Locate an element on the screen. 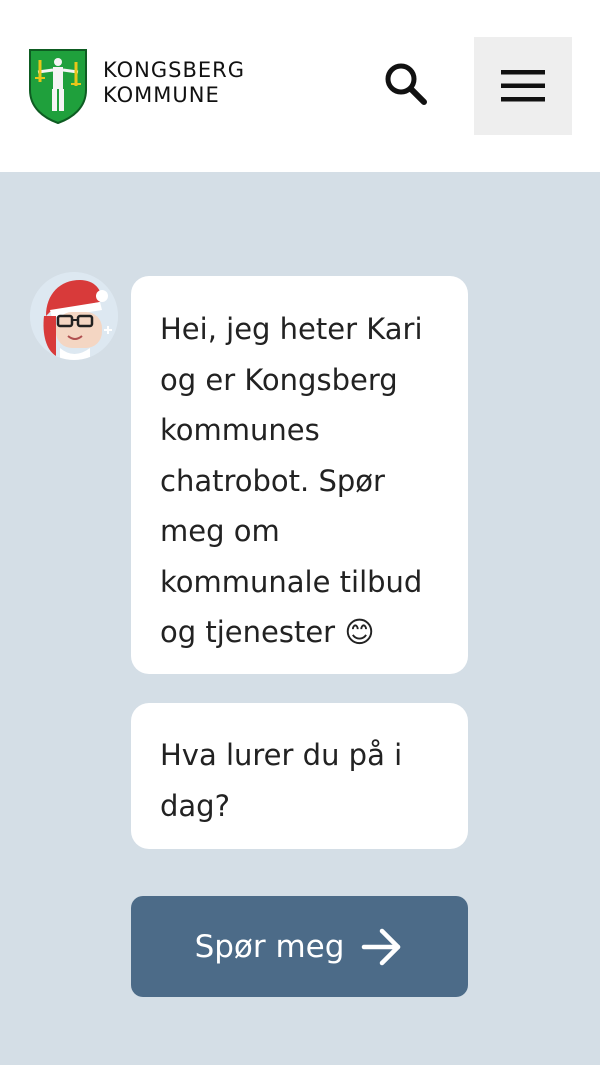  hamburger-menu-icon is located at coordinates (523, 86).